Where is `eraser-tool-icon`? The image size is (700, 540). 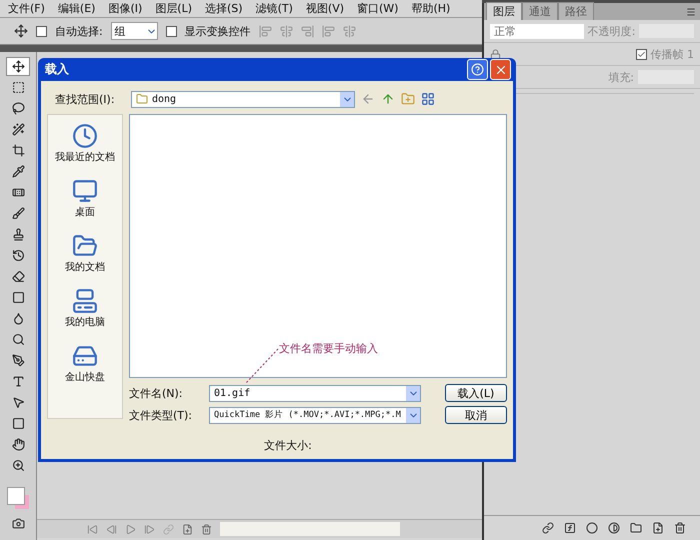 eraser-tool-icon is located at coordinates (18, 276).